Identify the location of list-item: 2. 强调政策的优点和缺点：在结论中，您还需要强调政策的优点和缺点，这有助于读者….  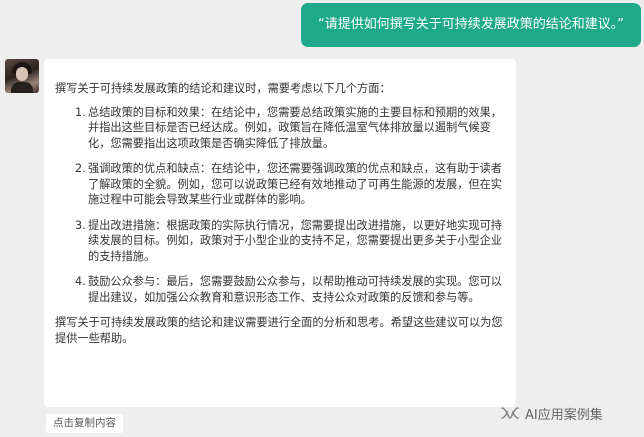
(280, 184).